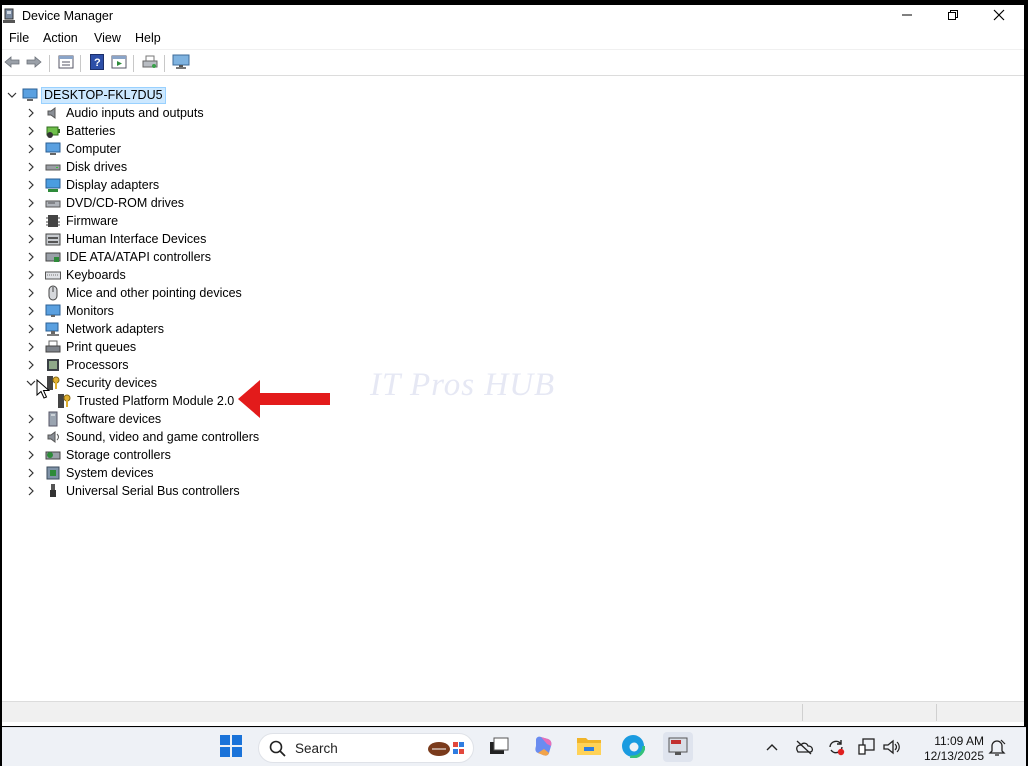  What do you see at coordinates (589, 747) in the screenshot?
I see `file-explorer-button` at bounding box center [589, 747].